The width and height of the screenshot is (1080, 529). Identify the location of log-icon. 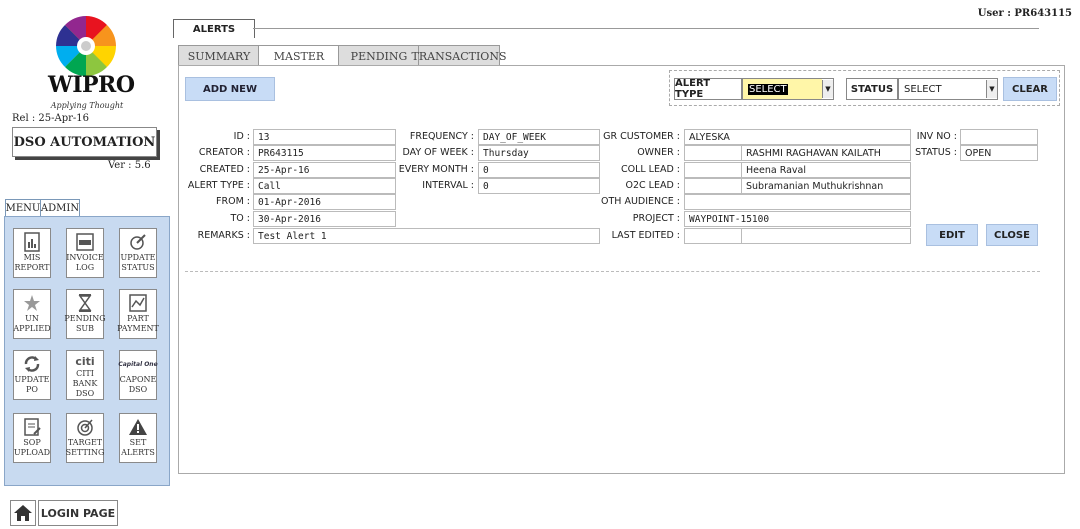
(85, 242).